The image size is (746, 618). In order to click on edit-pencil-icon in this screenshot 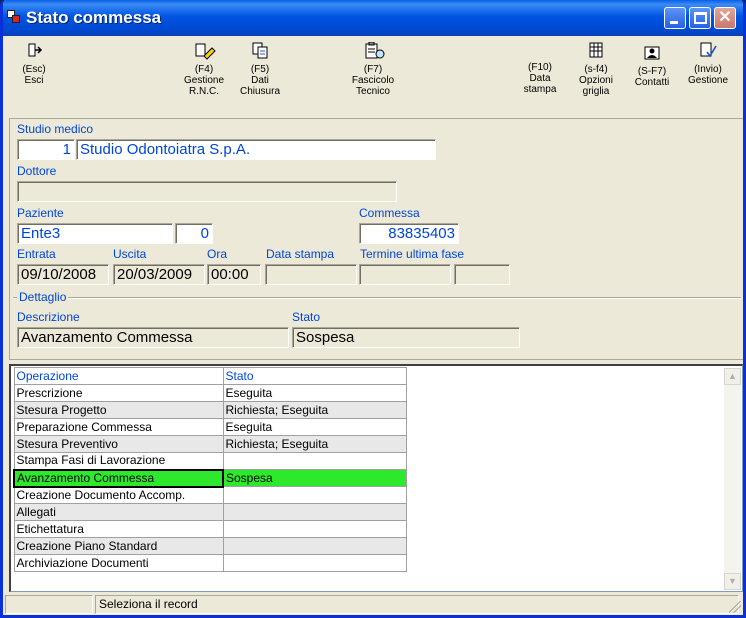, I will do `click(205, 51)`.